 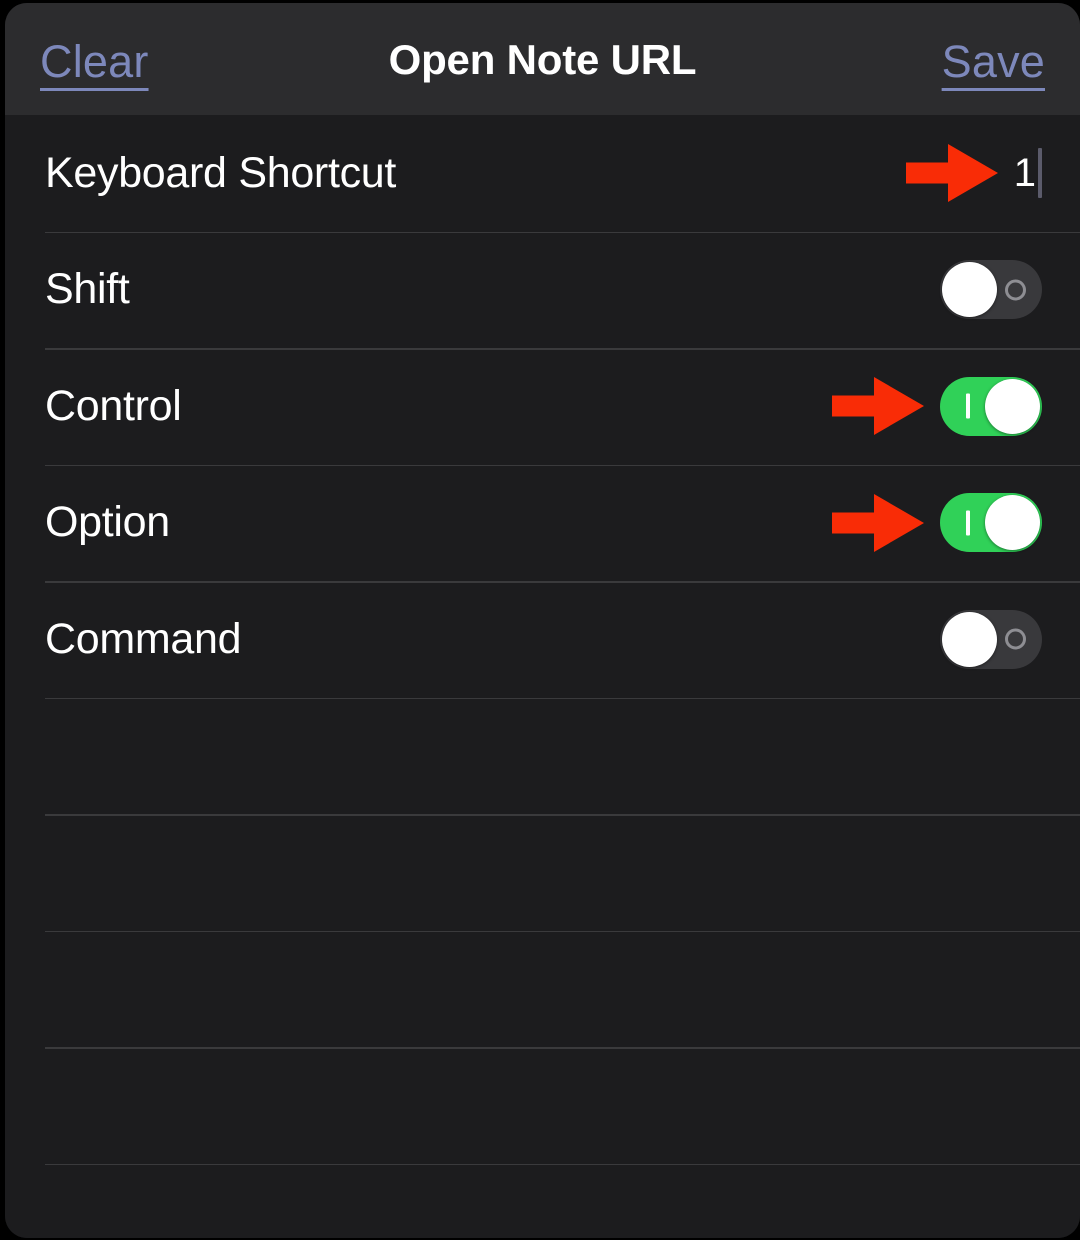 I want to click on option-toggle, so click(x=991, y=523).